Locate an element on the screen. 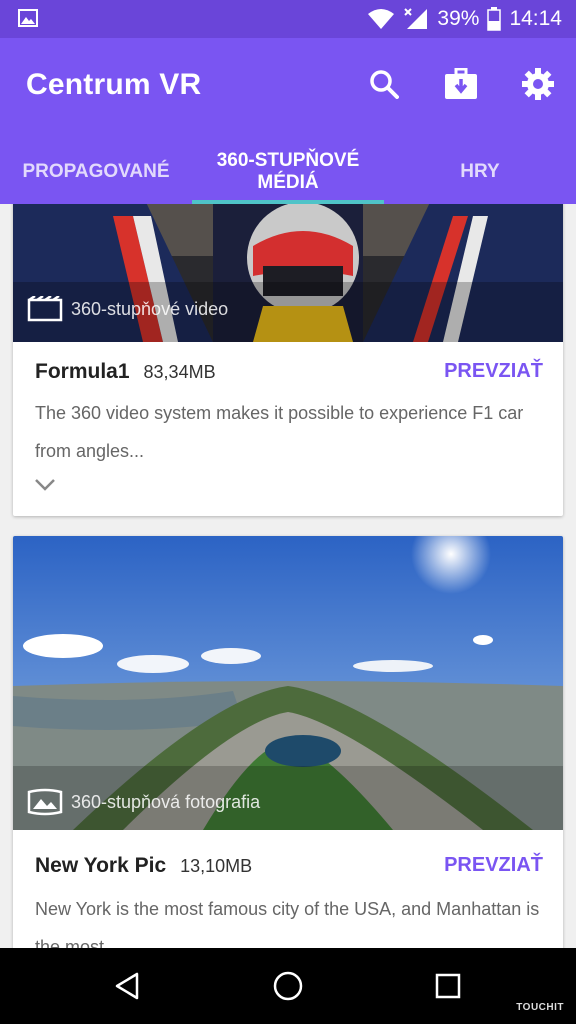  battery-percent: 39% is located at coordinates (458, 18).